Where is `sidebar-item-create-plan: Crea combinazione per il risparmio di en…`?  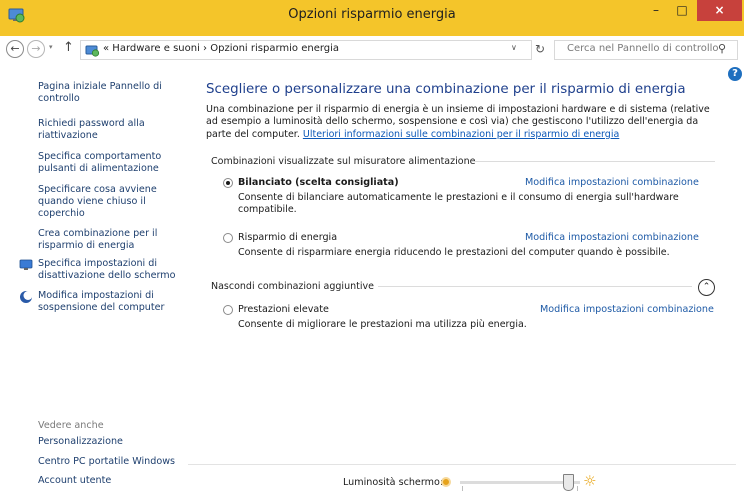 sidebar-item-create-plan: Crea combinazione per il risparmio di en… is located at coordinates (113, 240).